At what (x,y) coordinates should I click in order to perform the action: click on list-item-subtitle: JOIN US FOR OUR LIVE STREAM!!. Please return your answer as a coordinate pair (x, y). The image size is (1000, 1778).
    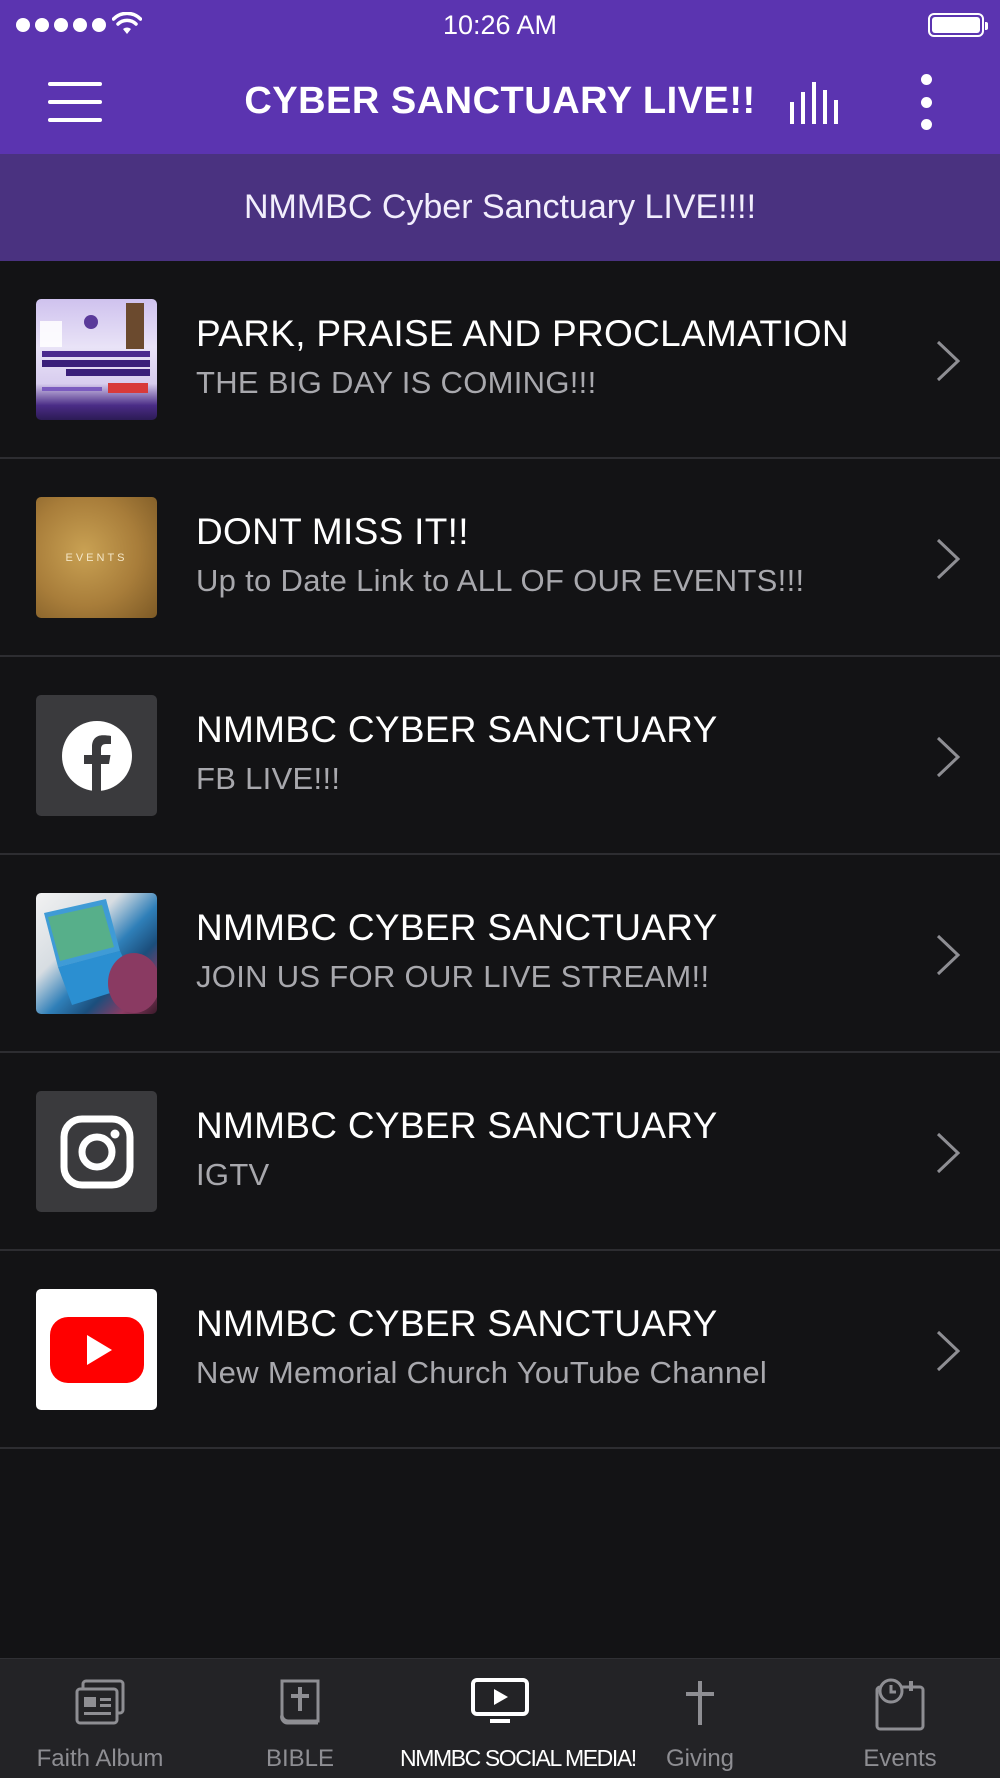
    Looking at the image, I should click on (453, 976).